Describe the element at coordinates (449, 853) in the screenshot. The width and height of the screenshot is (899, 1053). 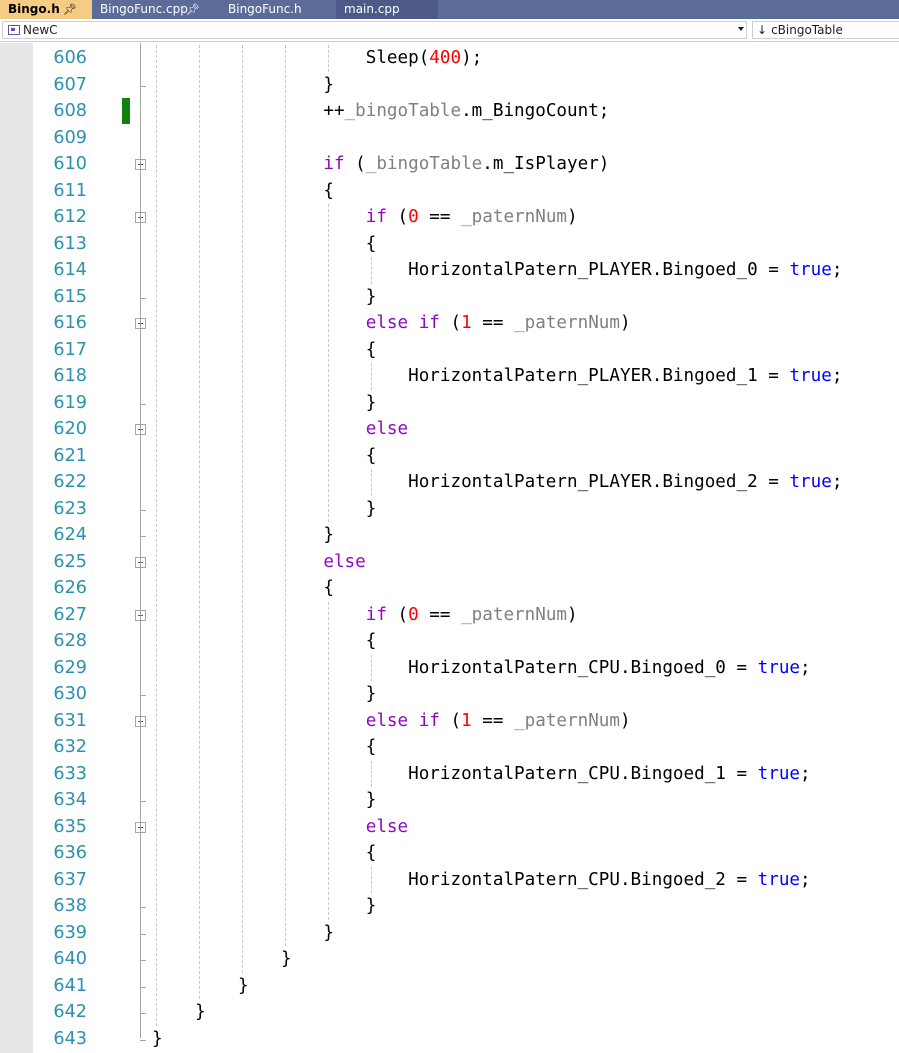
I see `code-line: 636 {` at that location.